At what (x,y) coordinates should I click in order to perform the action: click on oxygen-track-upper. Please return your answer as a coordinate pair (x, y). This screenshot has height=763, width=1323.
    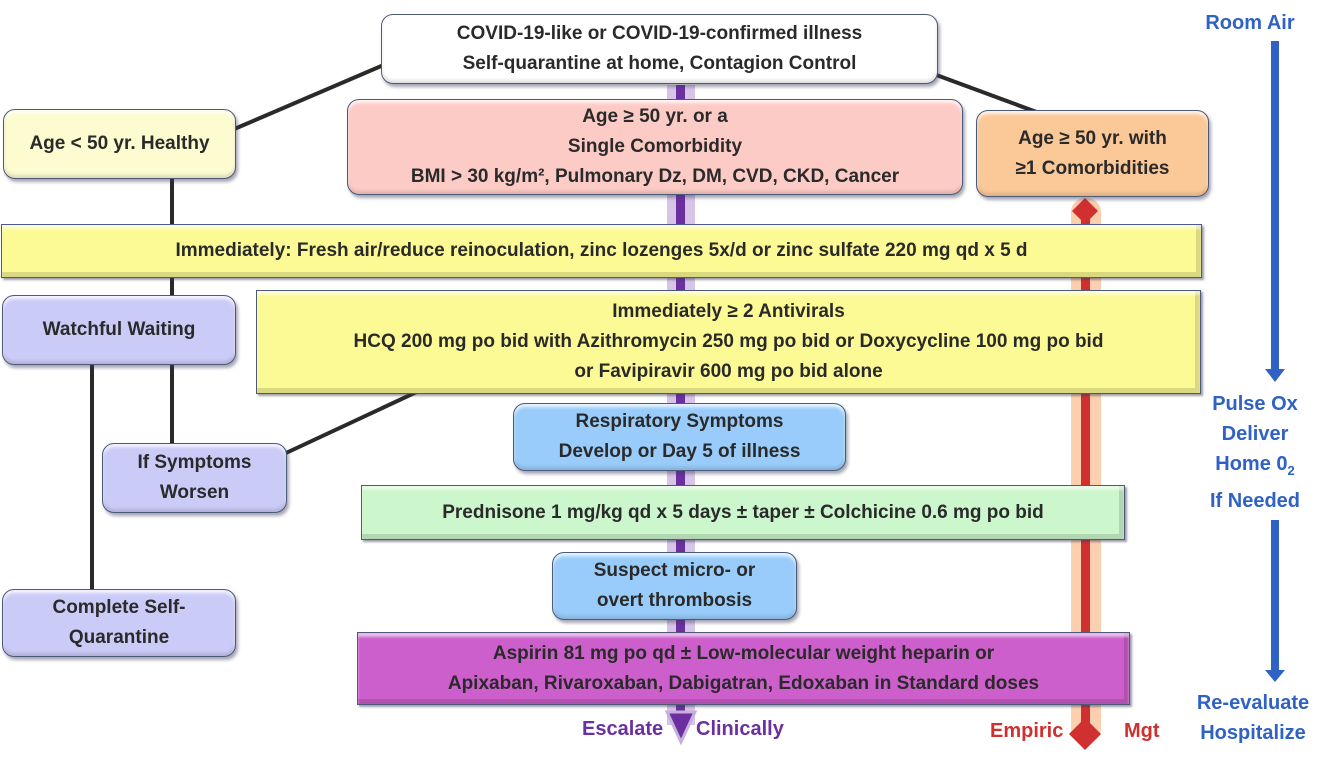
    Looking at the image, I should click on (1275, 205).